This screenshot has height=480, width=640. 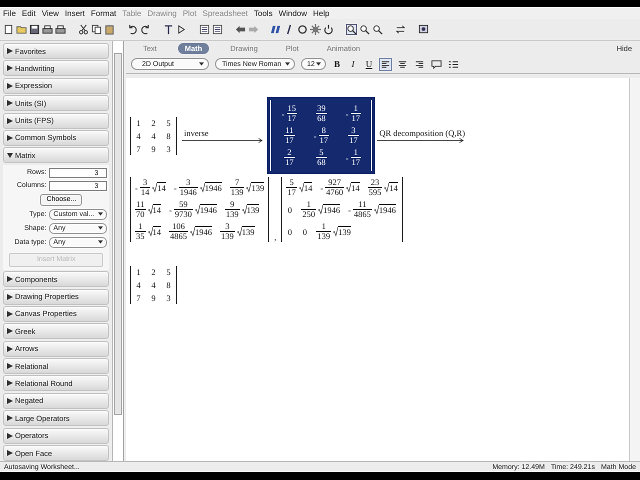 What do you see at coordinates (321, 13) in the screenshot?
I see `menu-item: Help` at bounding box center [321, 13].